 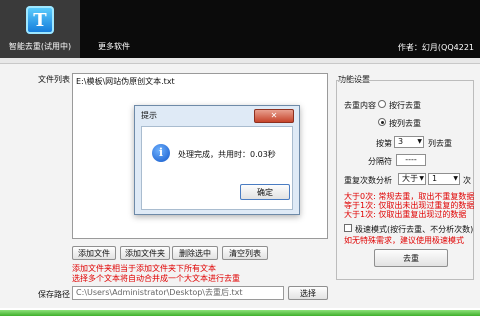 What do you see at coordinates (308, 293) in the screenshot?
I see `browse-button: 选择` at bounding box center [308, 293].